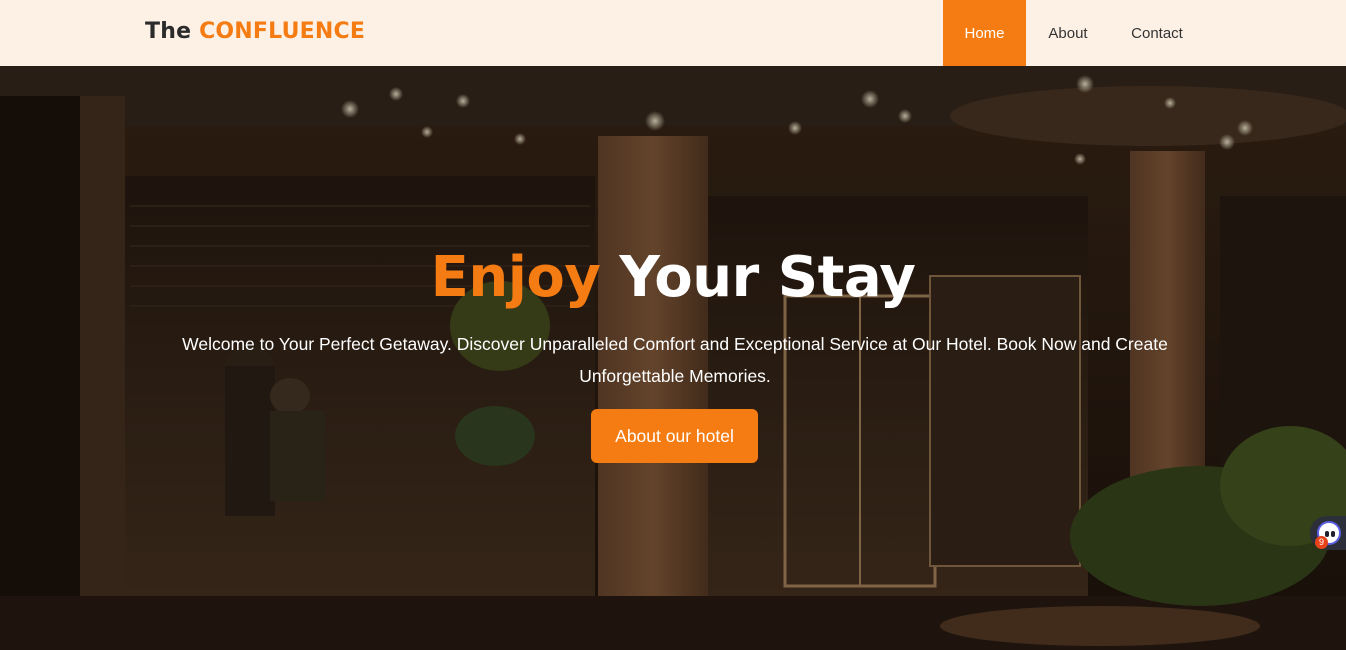  Describe the element at coordinates (282, 31) in the screenshot. I see `brand-accent: CONFLUENCE` at that location.